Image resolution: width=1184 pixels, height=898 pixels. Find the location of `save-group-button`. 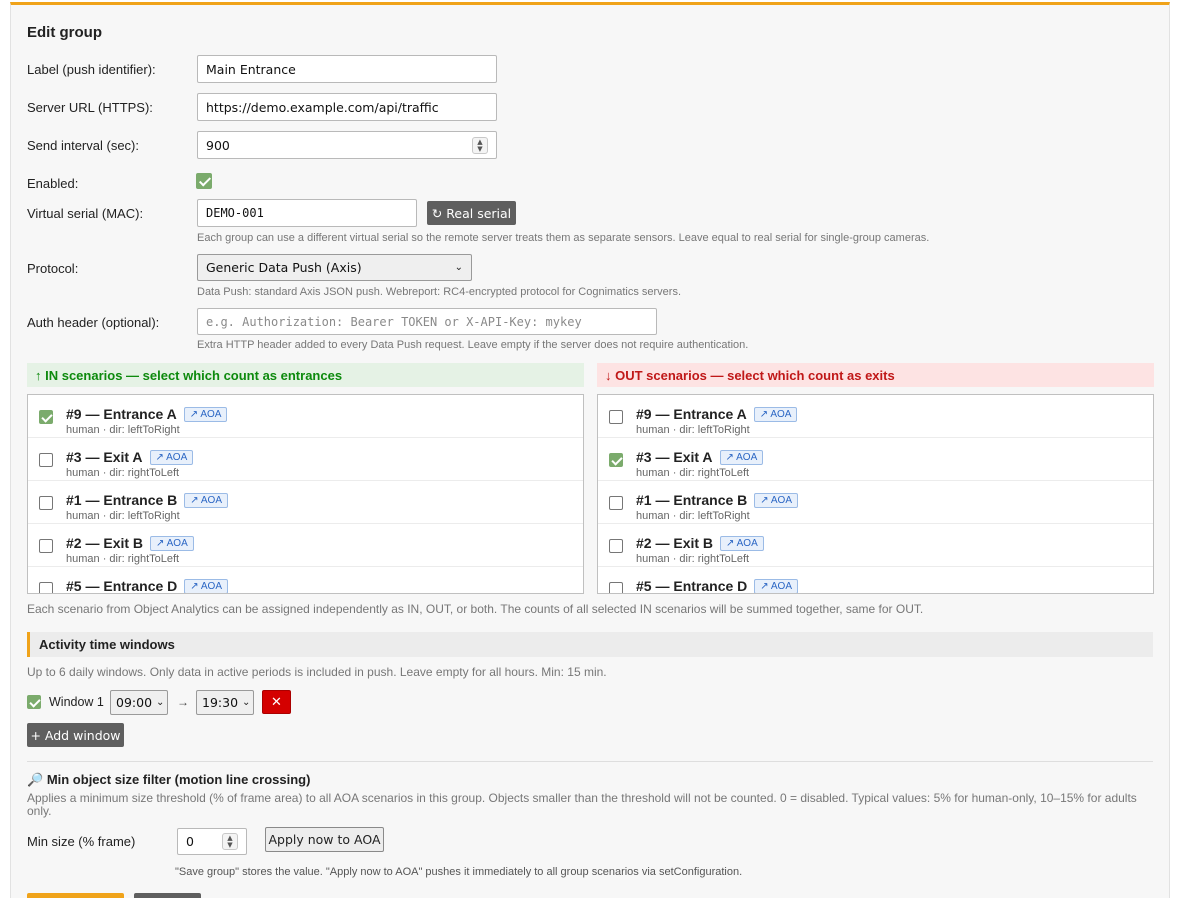

save-group-button is located at coordinates (75, 895).